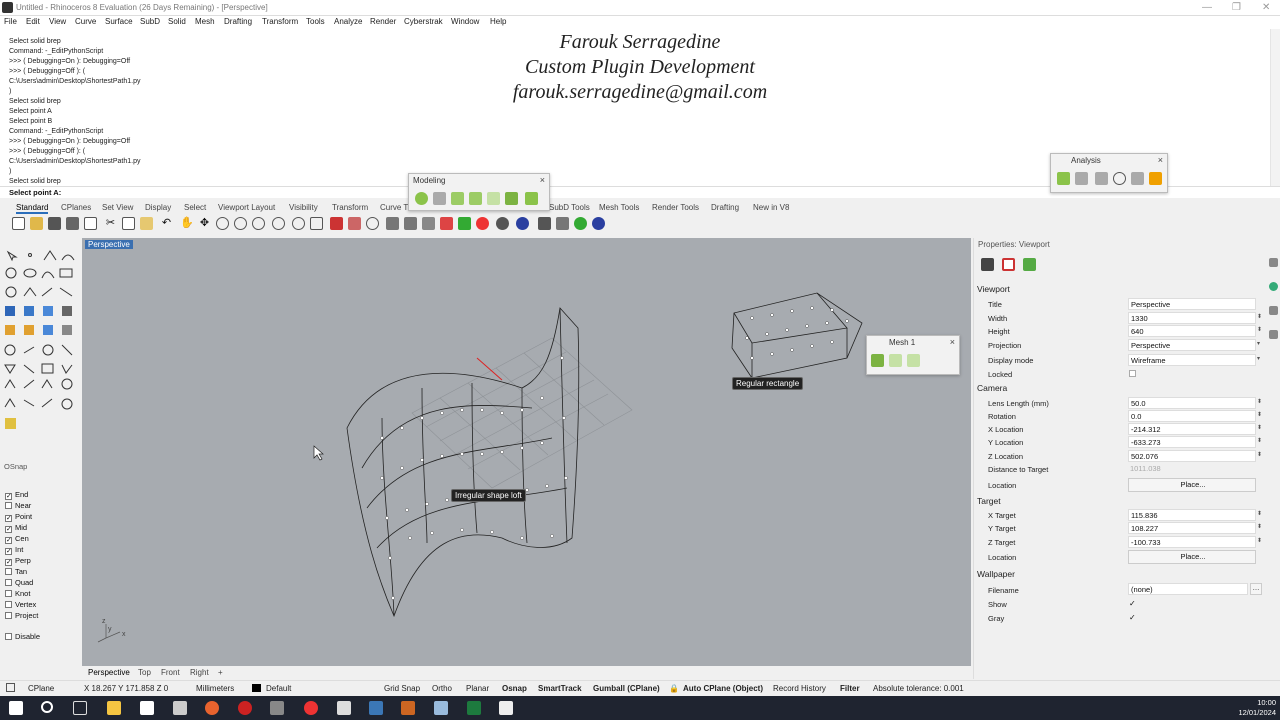 The height and width of the screenshot is (720, 1280). What do you see at coordinates (598, 223) in the screenshot?
I see `help-icon` at bounding box center [598, 223].